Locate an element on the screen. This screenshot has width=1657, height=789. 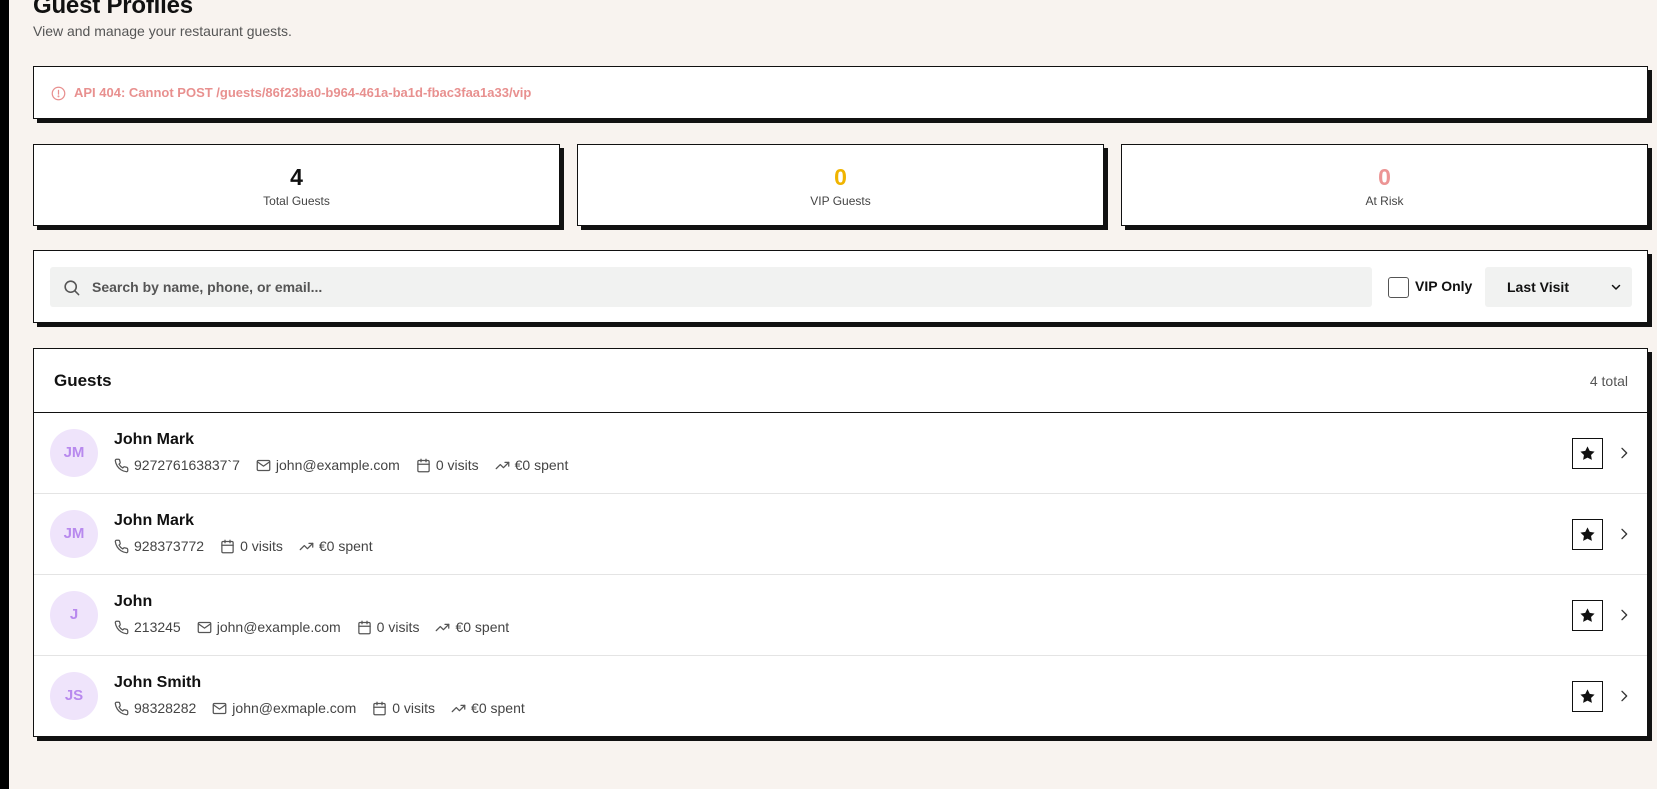
phone-text: 928373772 is located at coordinates (169, 546).